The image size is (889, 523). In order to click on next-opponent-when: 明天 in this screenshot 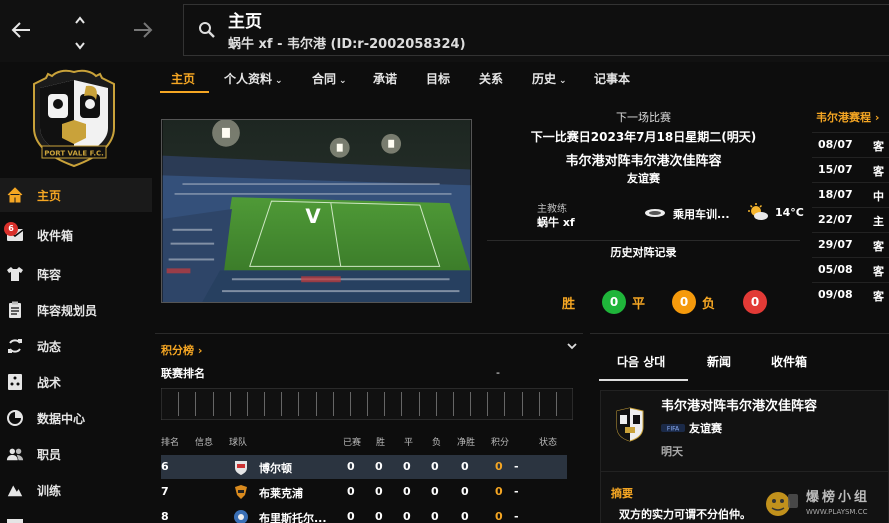, I will do `click(672, 451)`.